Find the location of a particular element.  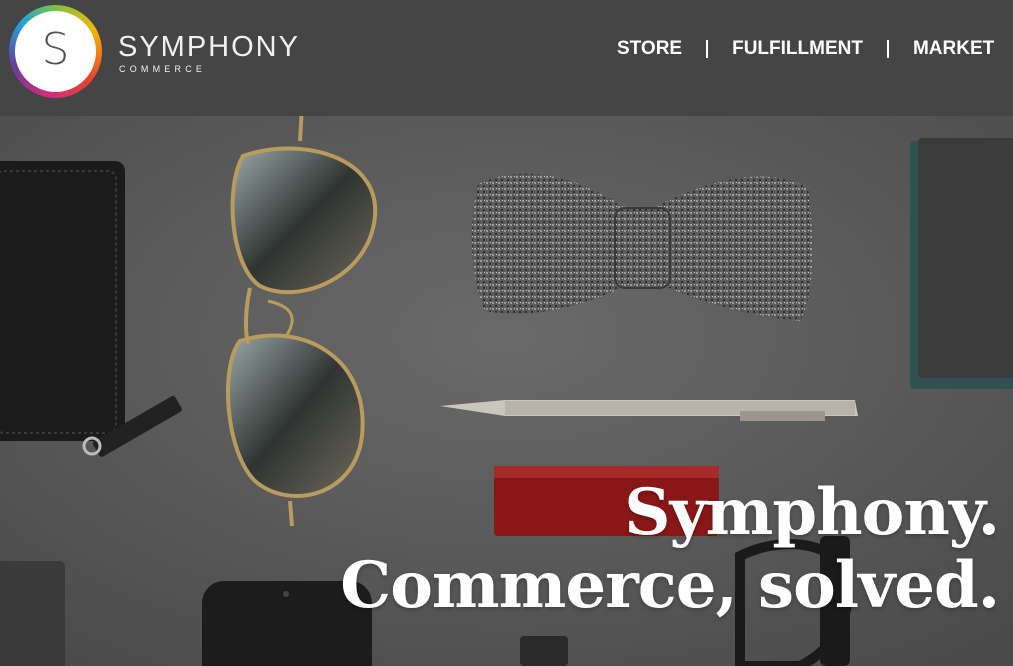

hero-headline-line2: Commerce, solved. is located at coordinates (670, 585).